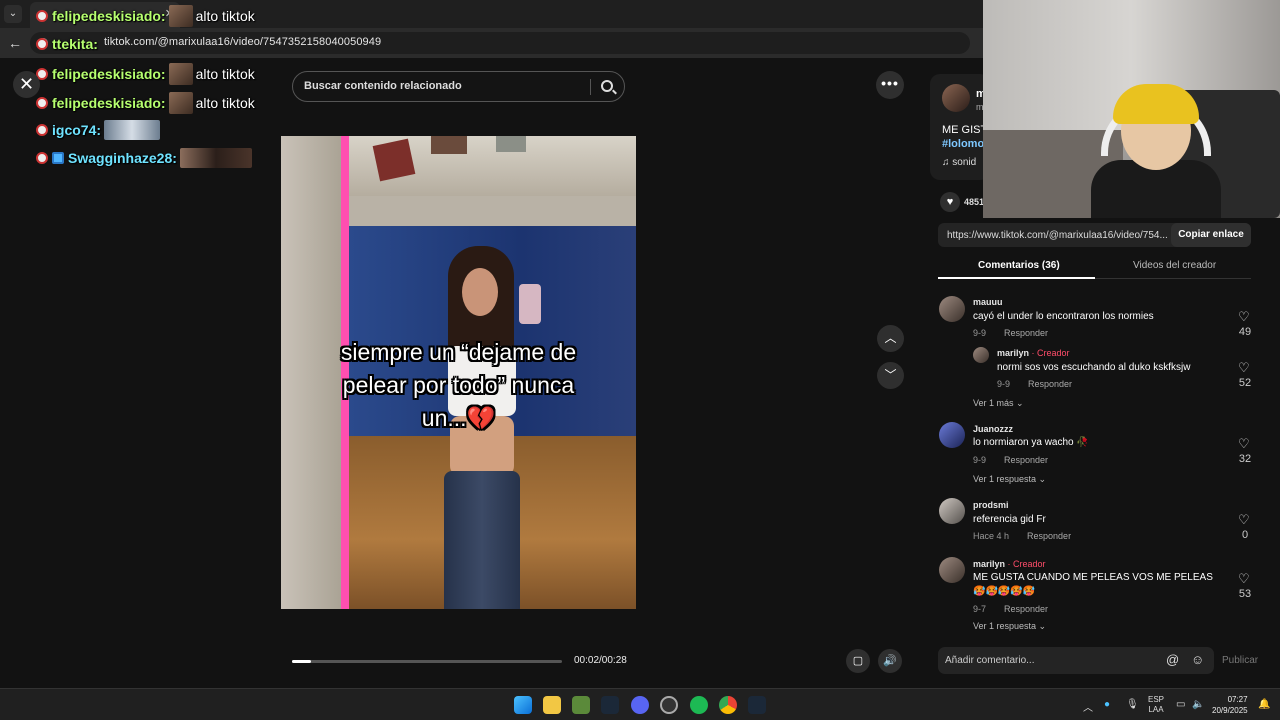 This screenshot has width=1280, height=720. I want to click on sound-link: ♫ sonid, so click(959, 162).